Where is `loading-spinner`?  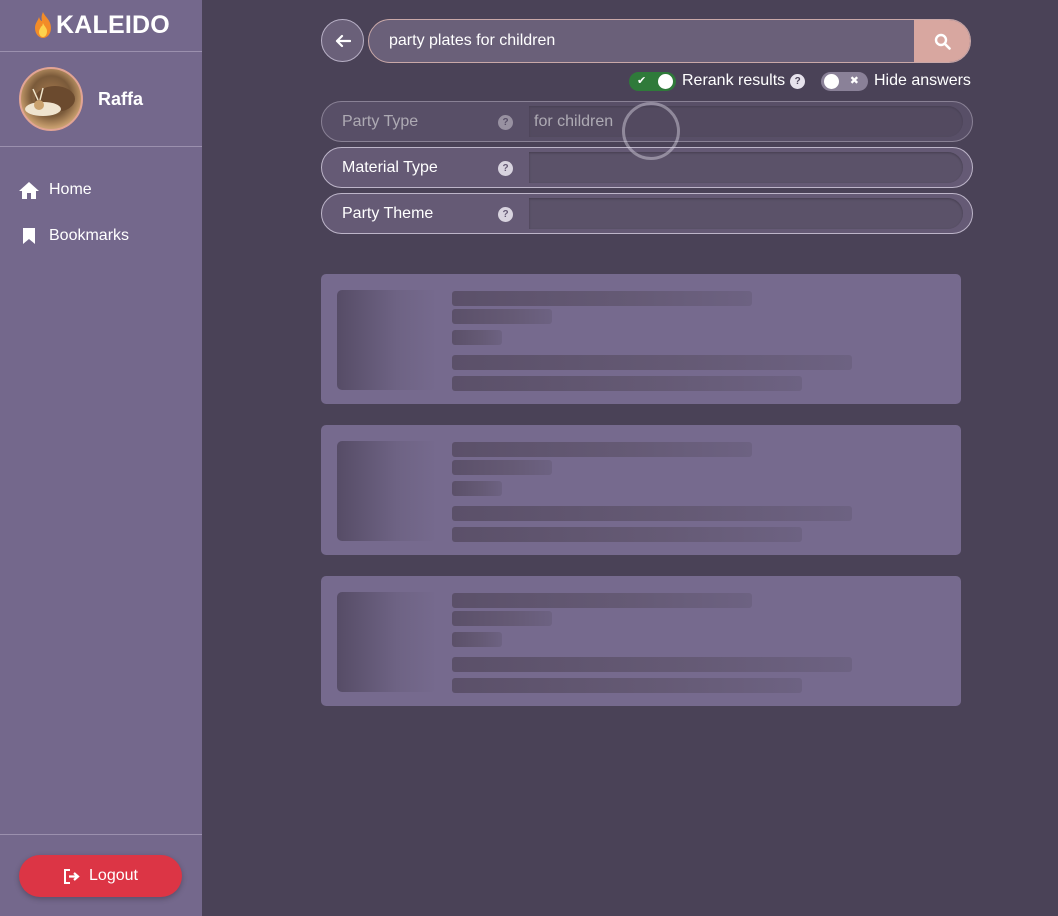 loading-spinner is located at coordinates (651, 131).